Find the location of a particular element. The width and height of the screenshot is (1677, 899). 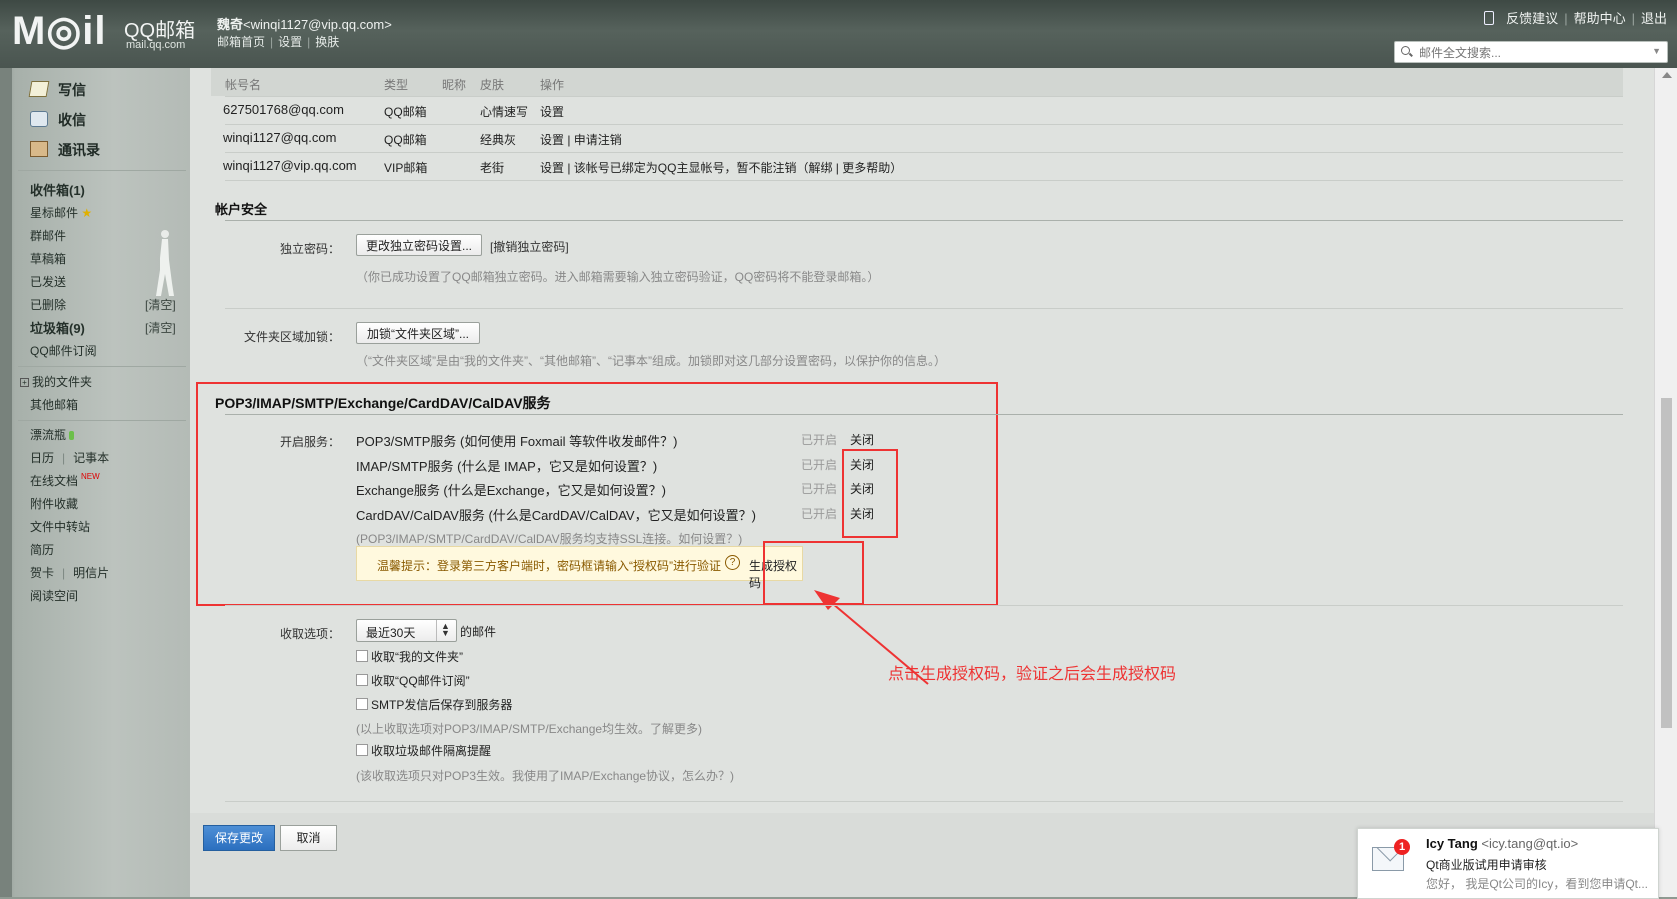

receive-my-folders-checkbox is located at coordinates (362, 656).